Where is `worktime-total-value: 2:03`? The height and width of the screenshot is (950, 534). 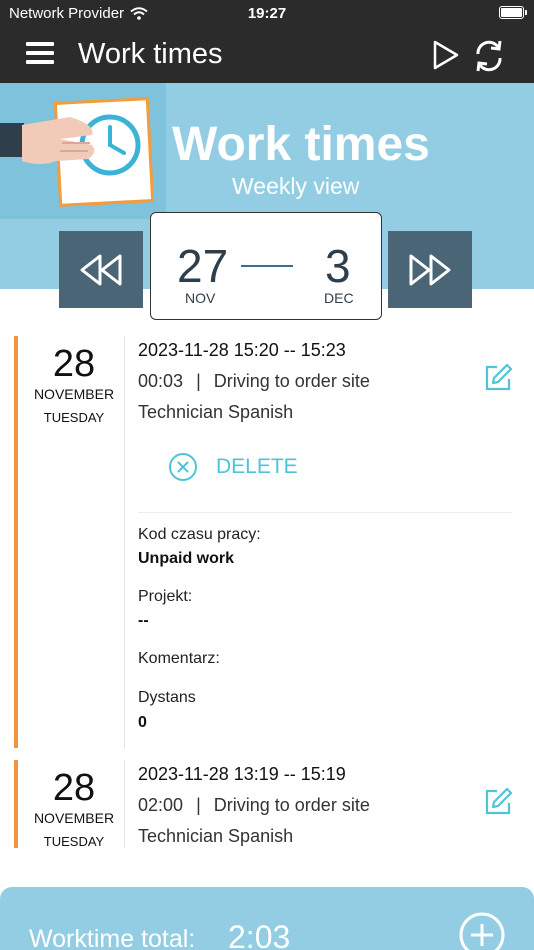 worktime-total-value: 2:03 is located at coordinates (259, 934).